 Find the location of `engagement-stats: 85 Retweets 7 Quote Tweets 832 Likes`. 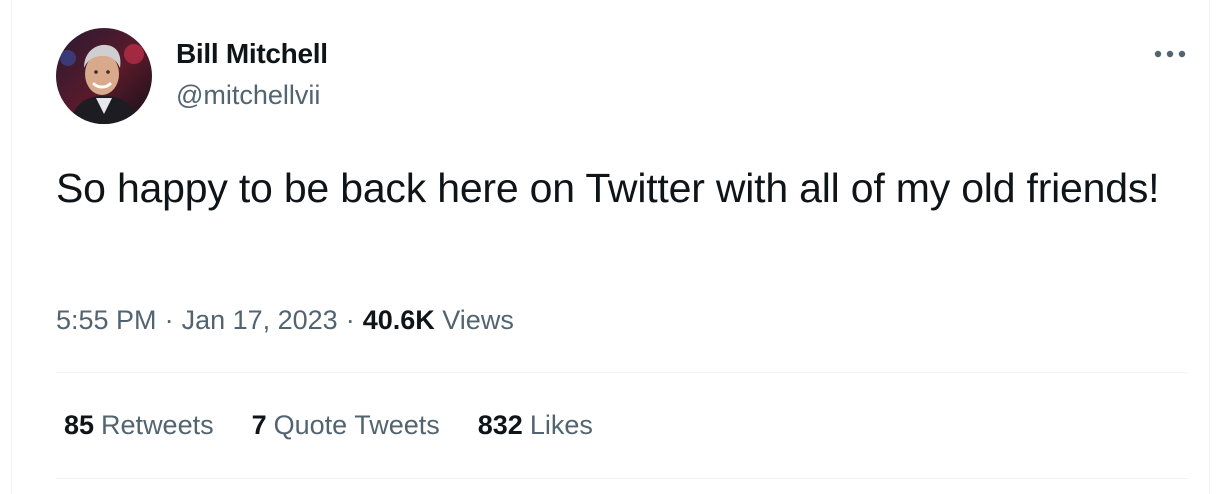

engagement-stats: 85 Retweets 7 Quote Tweets 832 Likes is located at coordinates (328, 425).